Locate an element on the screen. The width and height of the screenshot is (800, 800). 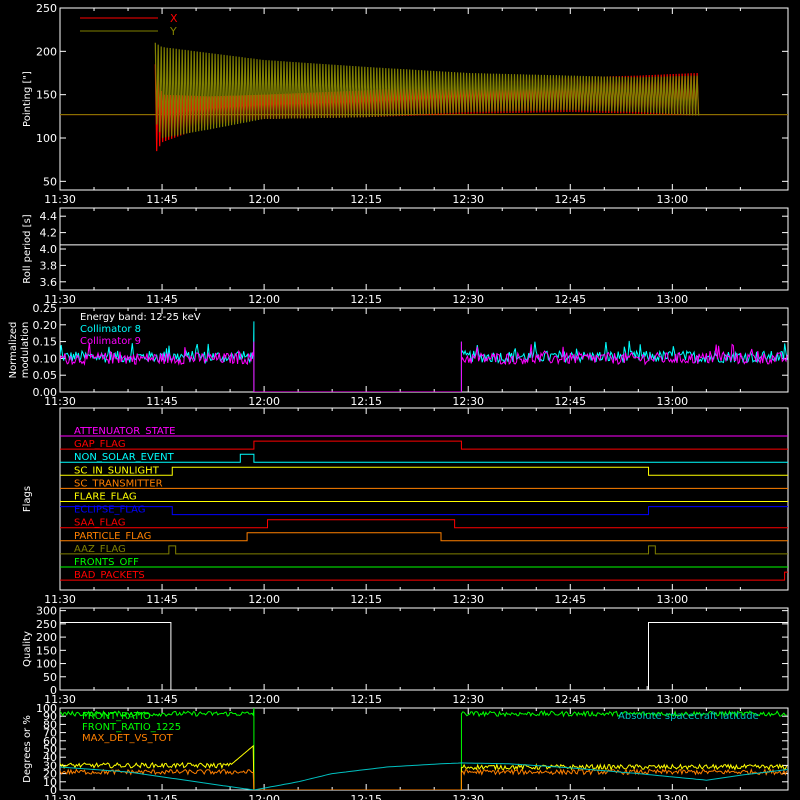
flag-line-aaz-flag is located at coordinates (424, 550).